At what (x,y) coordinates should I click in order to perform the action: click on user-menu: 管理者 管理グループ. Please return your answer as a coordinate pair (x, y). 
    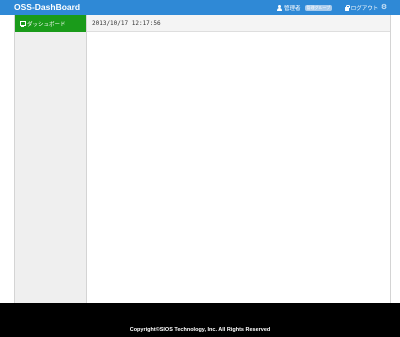
    Looking at the image, I should click on (304, 8).